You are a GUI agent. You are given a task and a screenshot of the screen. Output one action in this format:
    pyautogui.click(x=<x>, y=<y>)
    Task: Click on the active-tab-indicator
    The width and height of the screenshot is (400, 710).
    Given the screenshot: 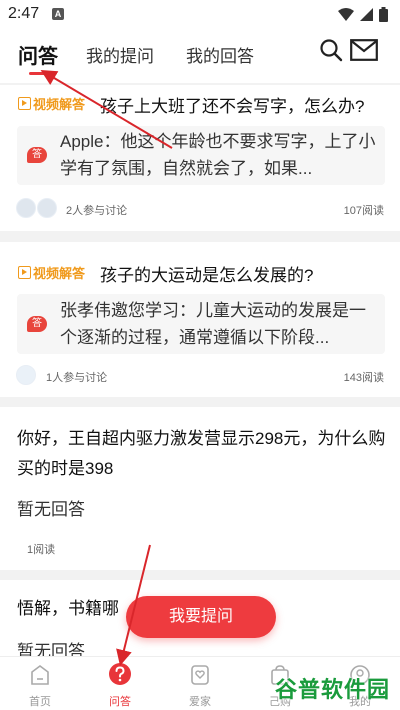 What is the action you would take?
    pyautogui.click(x=39, y=73)
    